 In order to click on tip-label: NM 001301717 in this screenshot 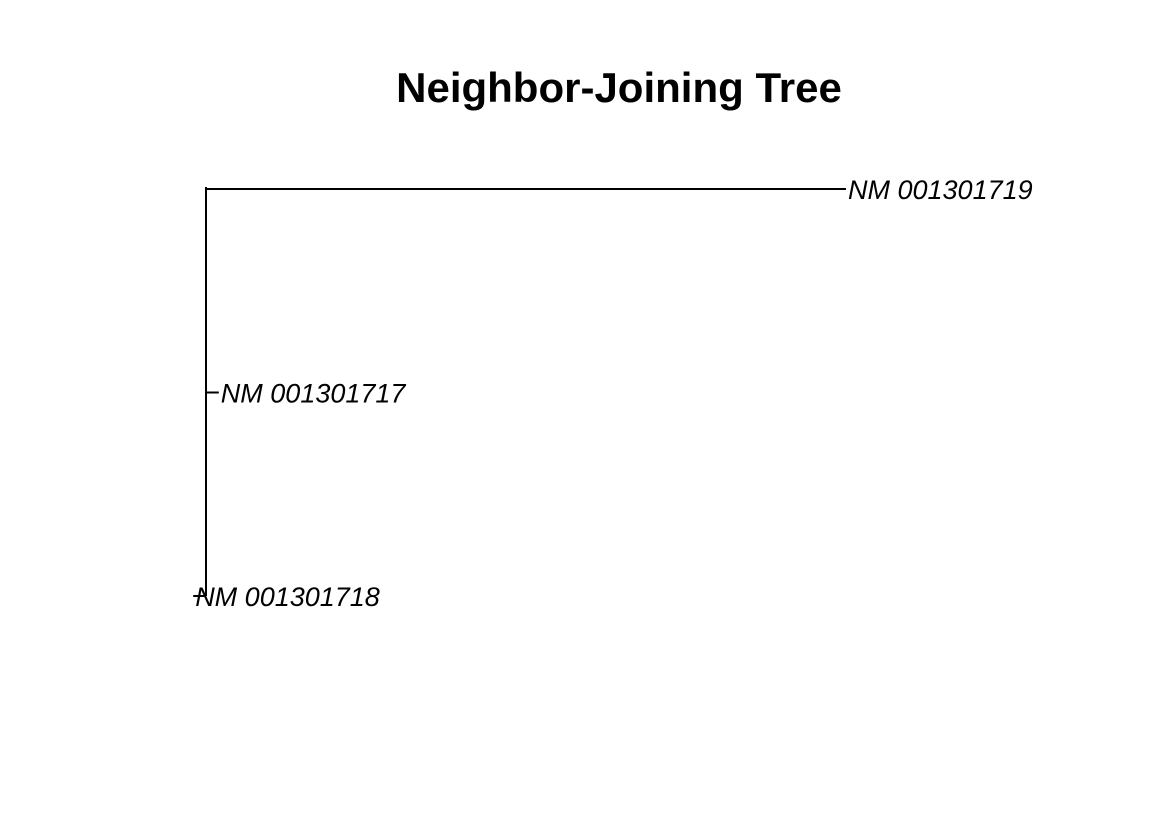, I will do `click(314, 394)`.